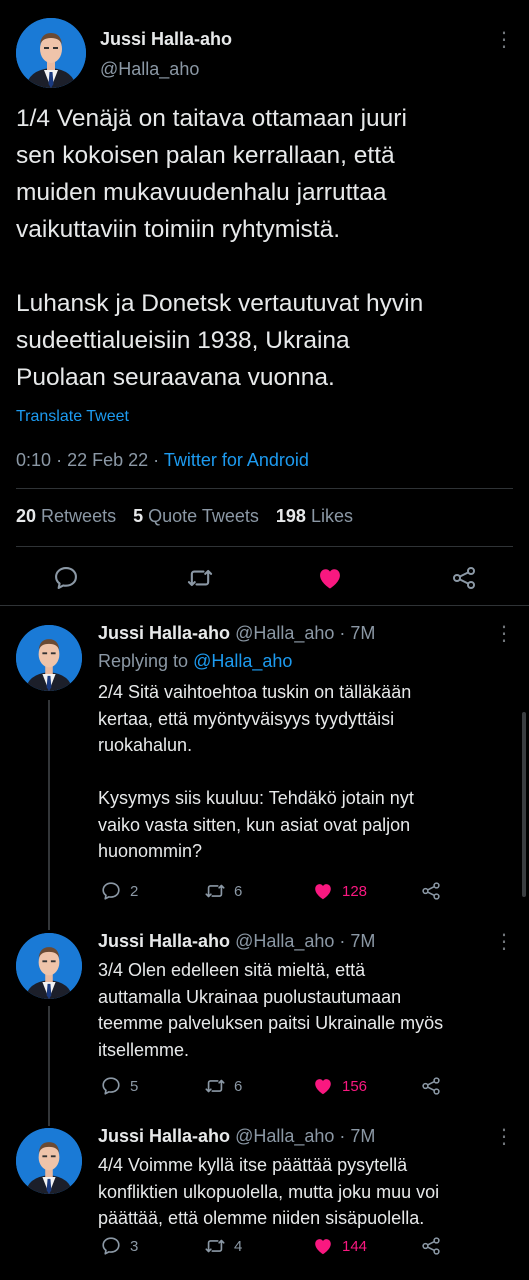  Describe the element at coordinates (236, 460) in the screenshot. I see `tweet-source-link: Twitter for Android` at that location.